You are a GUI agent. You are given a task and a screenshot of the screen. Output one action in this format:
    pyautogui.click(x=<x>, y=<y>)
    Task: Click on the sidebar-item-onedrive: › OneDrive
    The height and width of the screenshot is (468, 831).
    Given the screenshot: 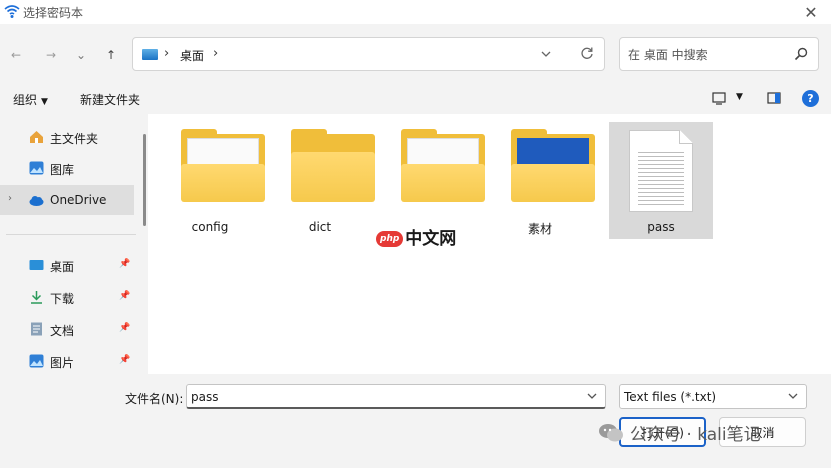 What is the action you would take?
    pyautogui.click(x=67, y=200)
    